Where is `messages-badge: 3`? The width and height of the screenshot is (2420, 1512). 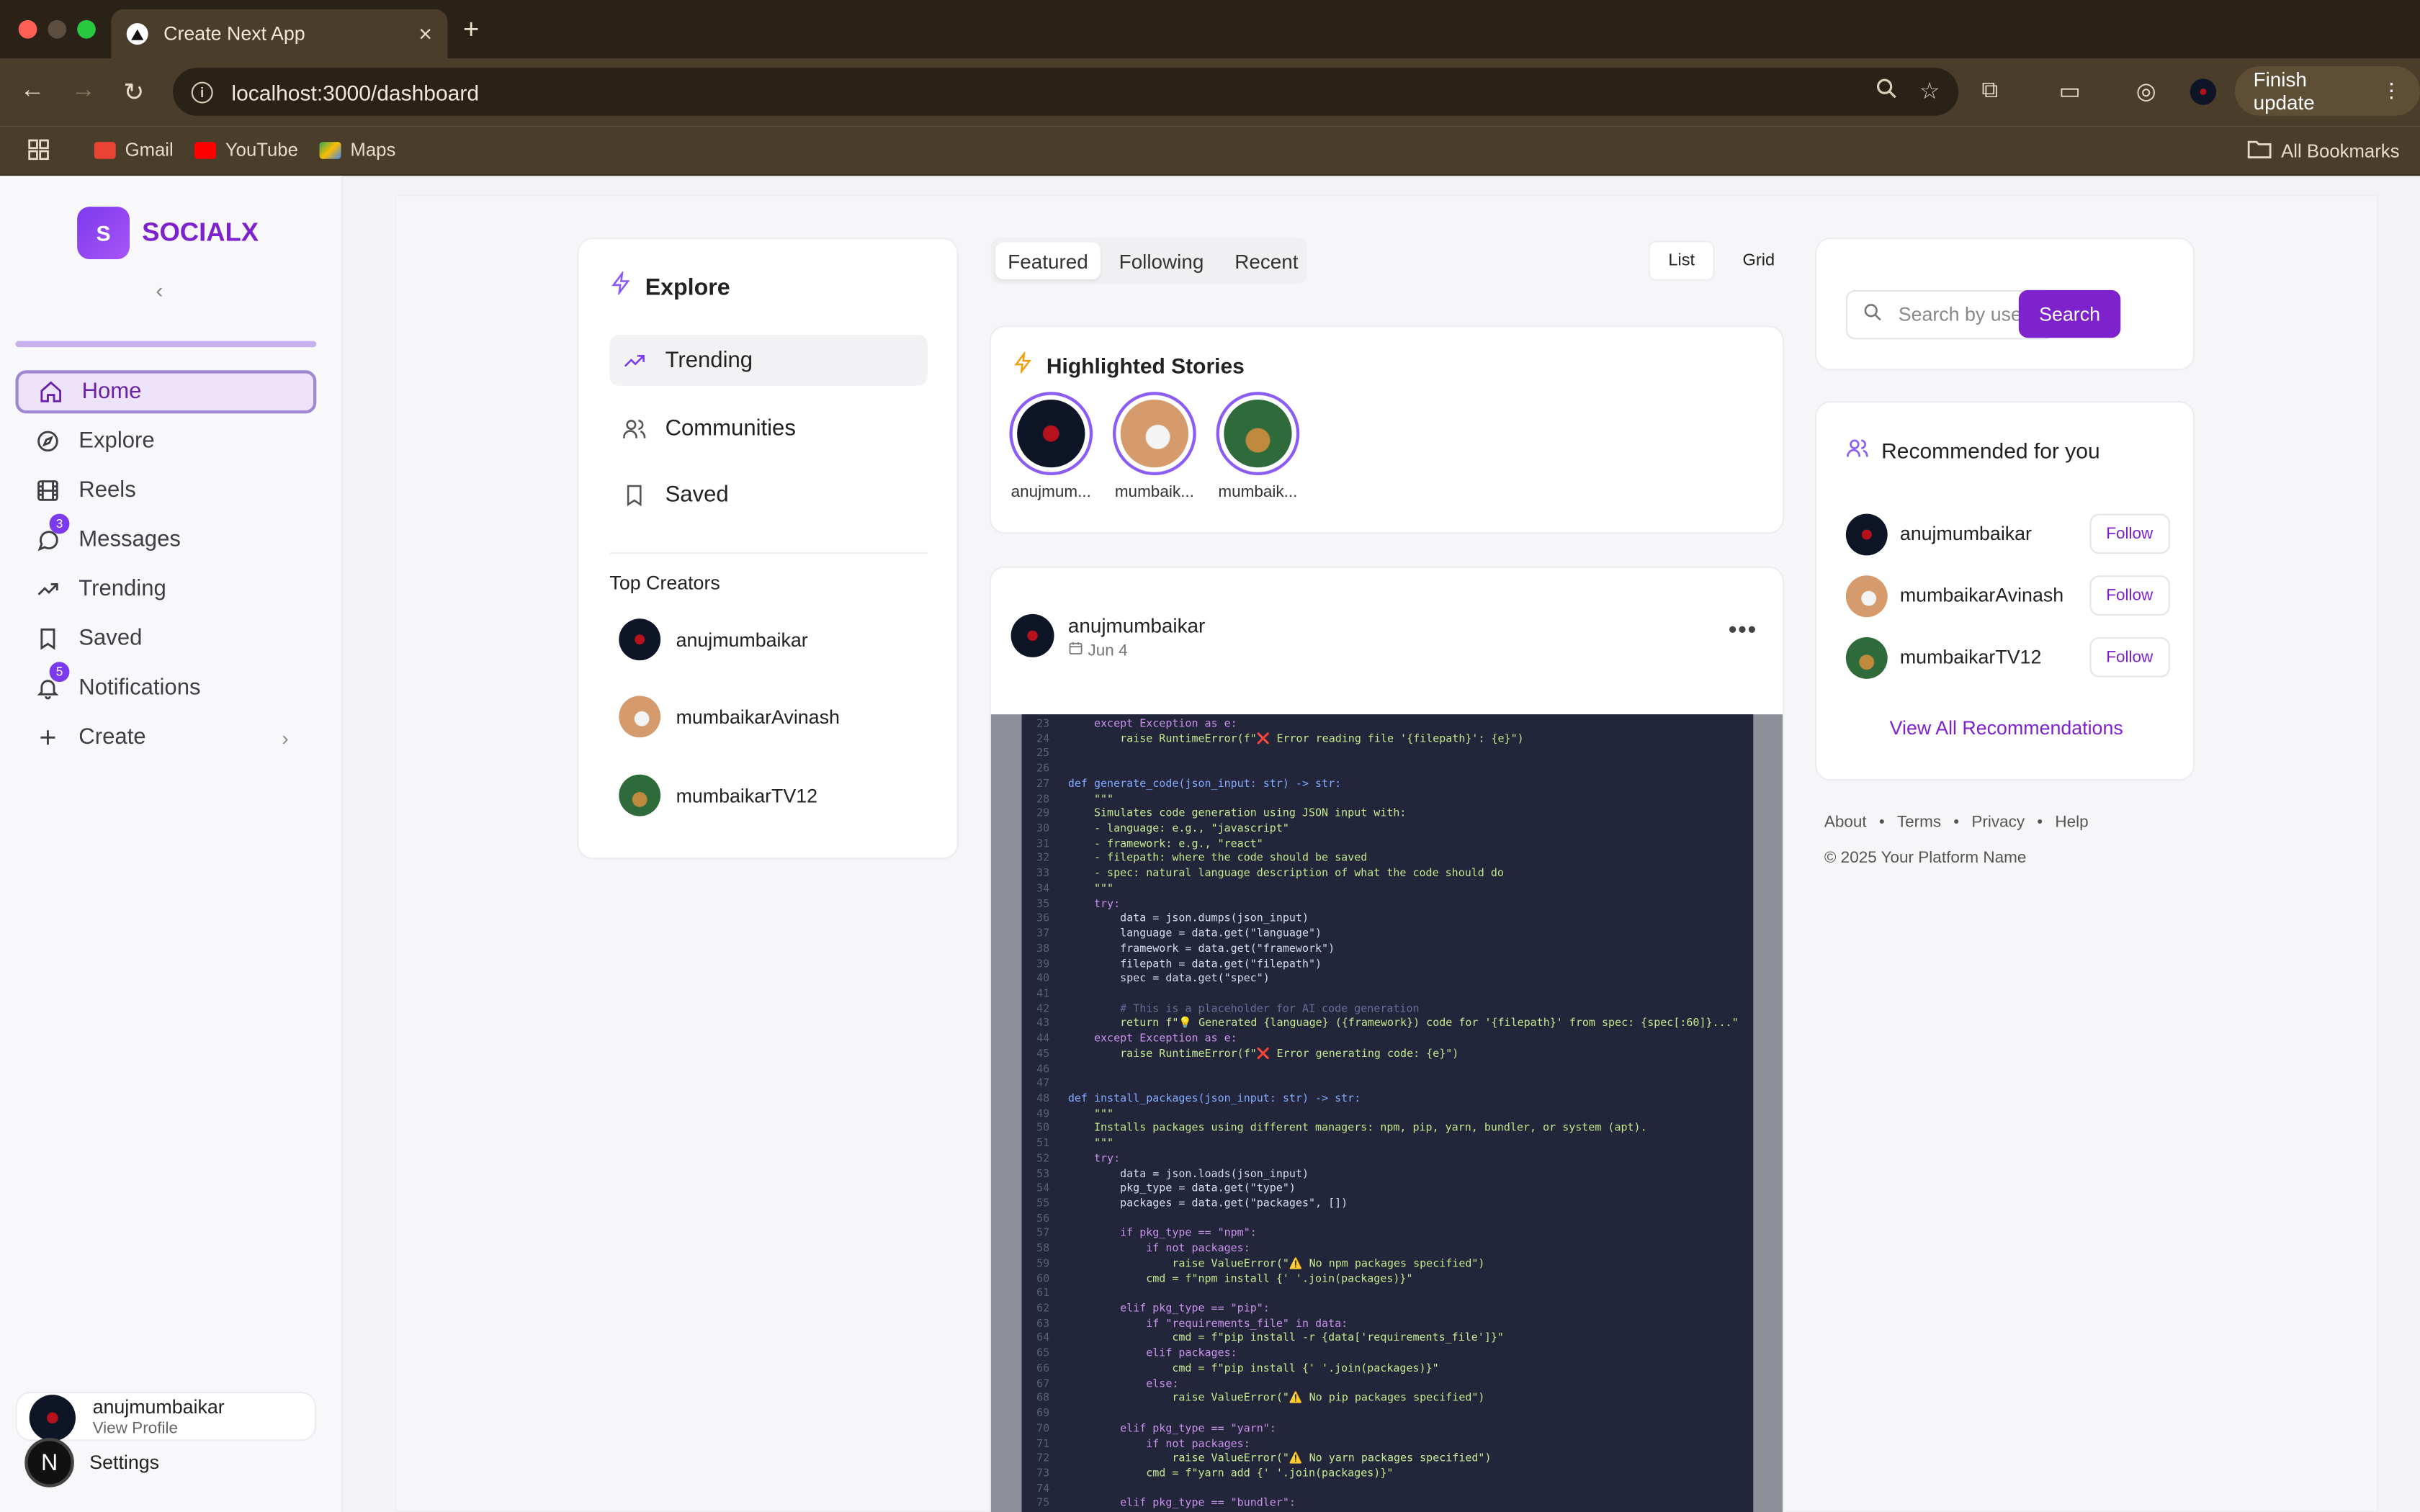 messages-badge: 3 is located at coordinates (59, 523).